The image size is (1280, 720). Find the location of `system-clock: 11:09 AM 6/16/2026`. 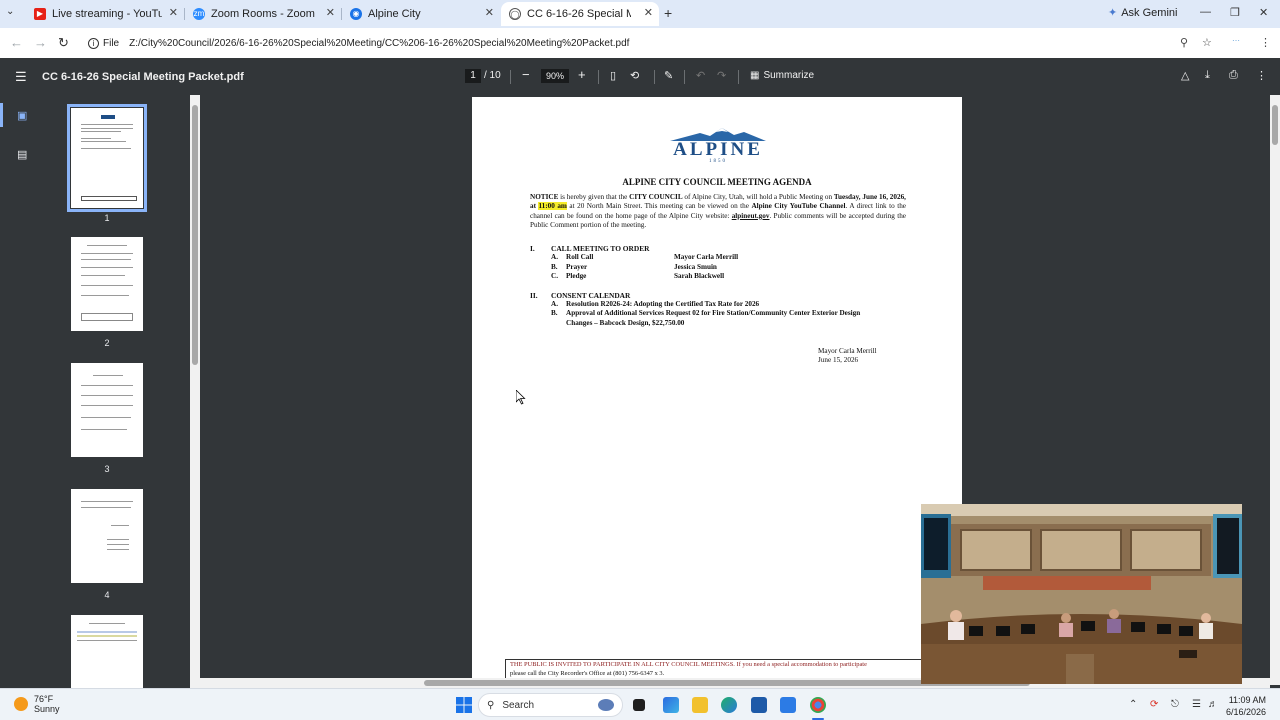

system-clock: 11:09 AM 6/16/2026 is located at coordinates (1246, 706).